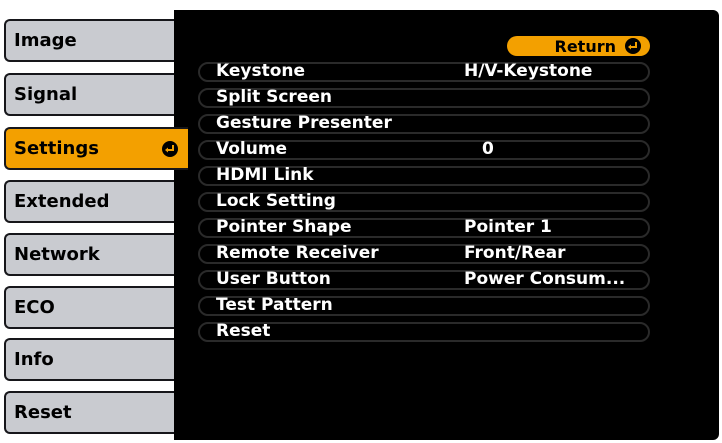  Describe the element at coordinates (274, 97) in the screenshot. I see `setting-label: Split Screen` at that location.